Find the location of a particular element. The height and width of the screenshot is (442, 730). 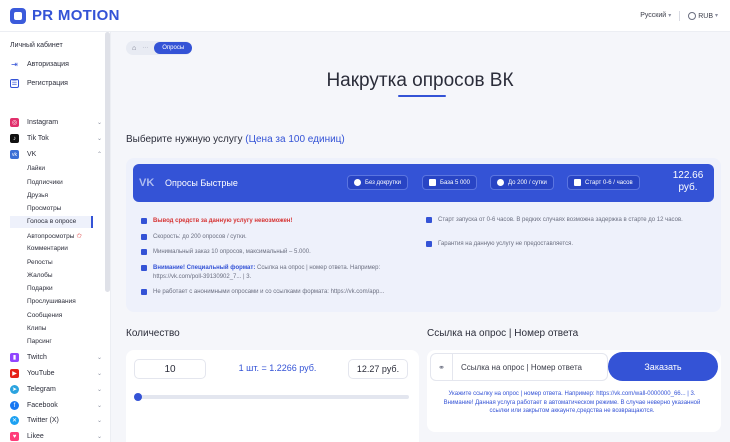

telegram-icon: ➤ is located at coordinates (14, 389).